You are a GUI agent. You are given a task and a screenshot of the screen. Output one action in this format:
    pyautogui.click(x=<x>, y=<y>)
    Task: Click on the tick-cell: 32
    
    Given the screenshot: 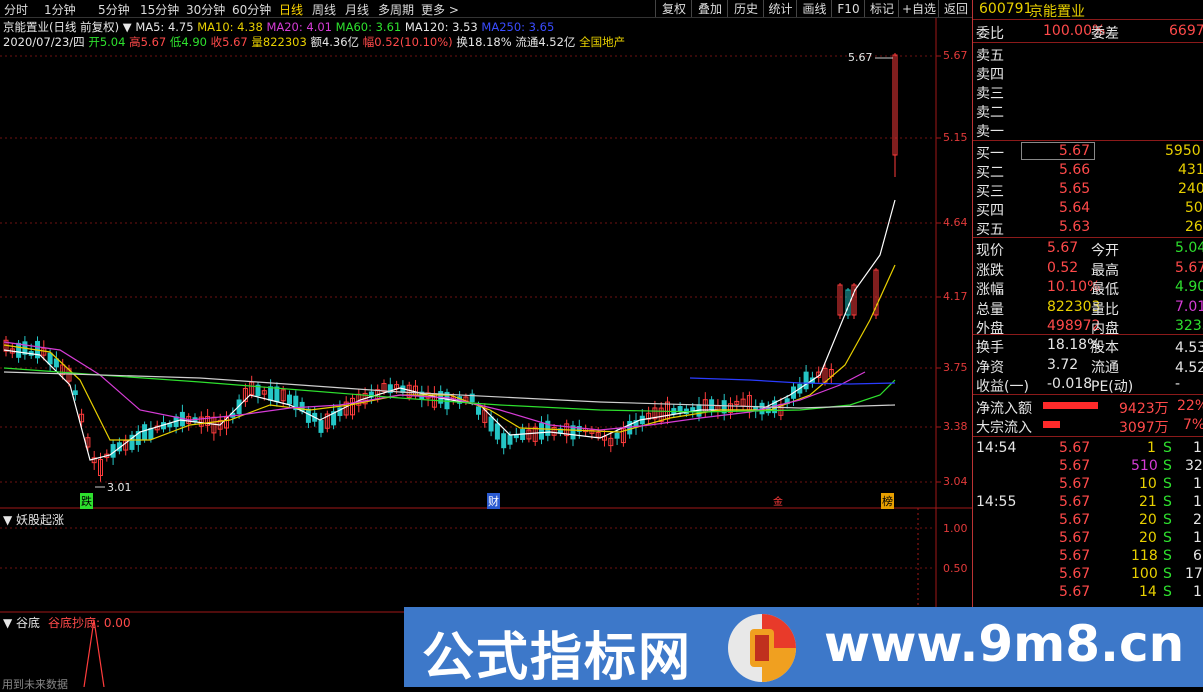 What is the action you would take?
    pyautogui.click(x=1194, y=466)
    